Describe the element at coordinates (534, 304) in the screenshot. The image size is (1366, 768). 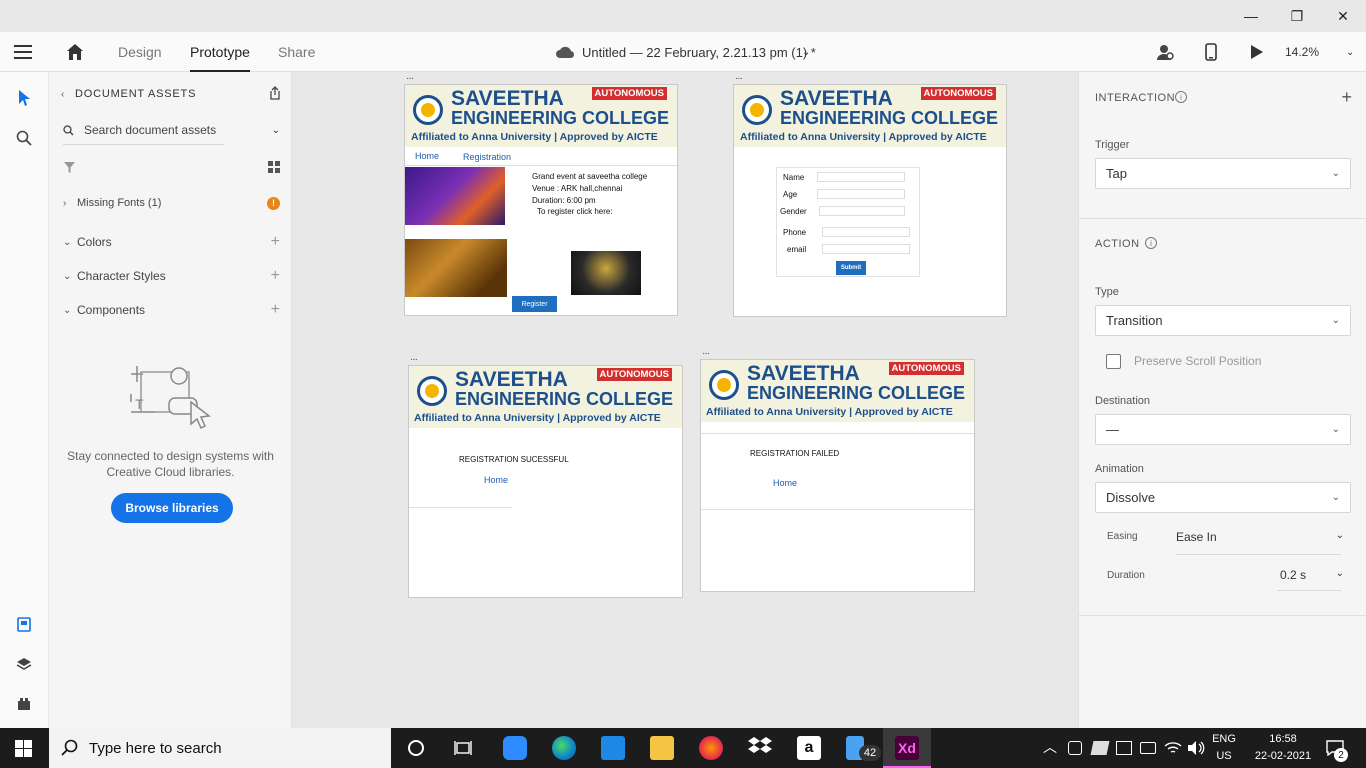
I see `register-button: Register` at that location.